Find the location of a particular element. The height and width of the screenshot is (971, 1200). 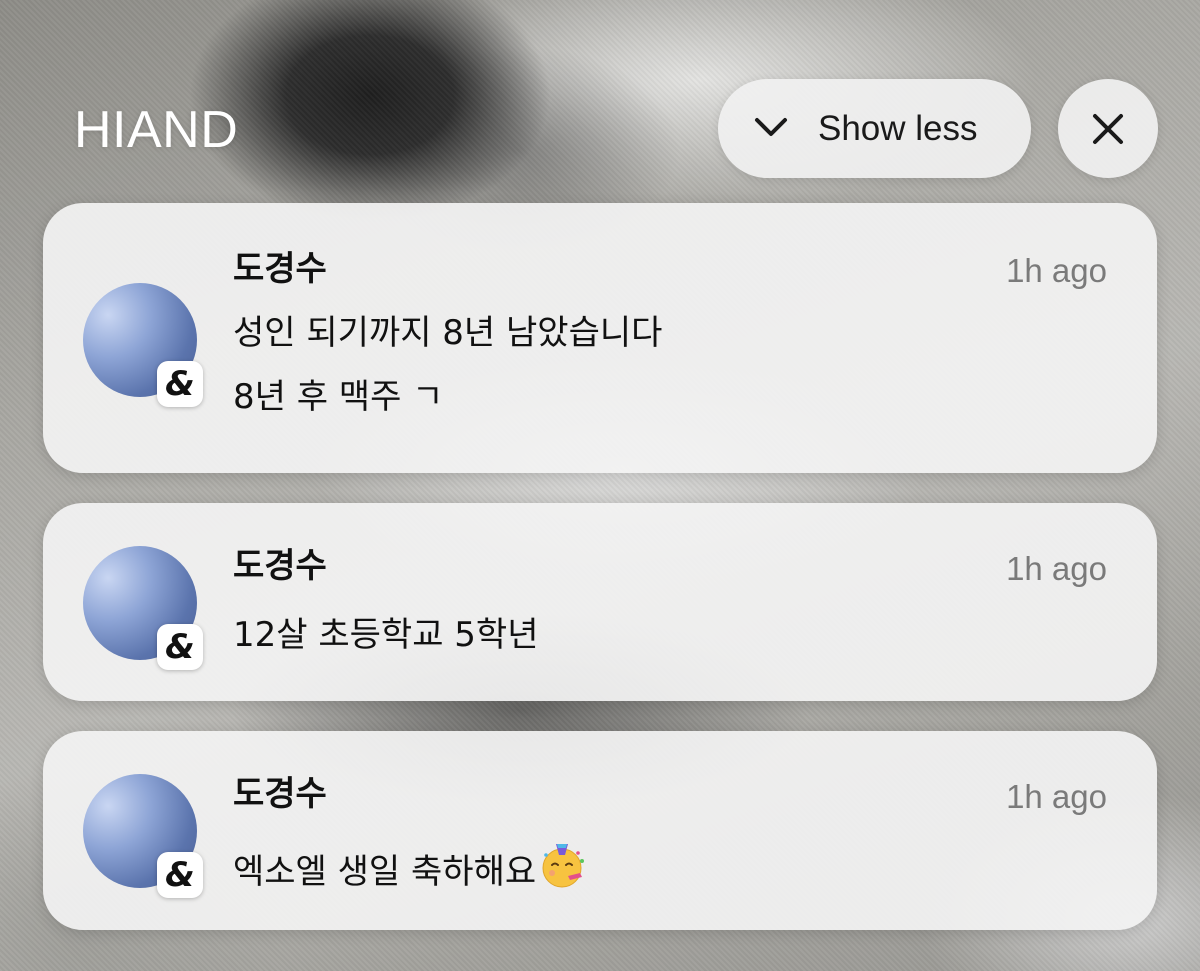

notification-message-line: 12살 초등학교 5학년 is located at coordinates (386, 635).